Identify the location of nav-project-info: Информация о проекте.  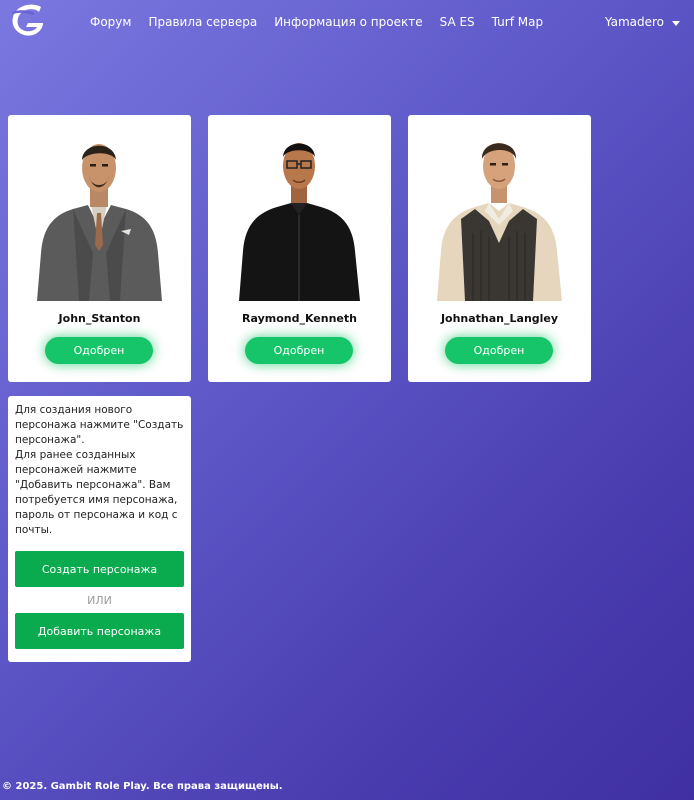
(348, 22).